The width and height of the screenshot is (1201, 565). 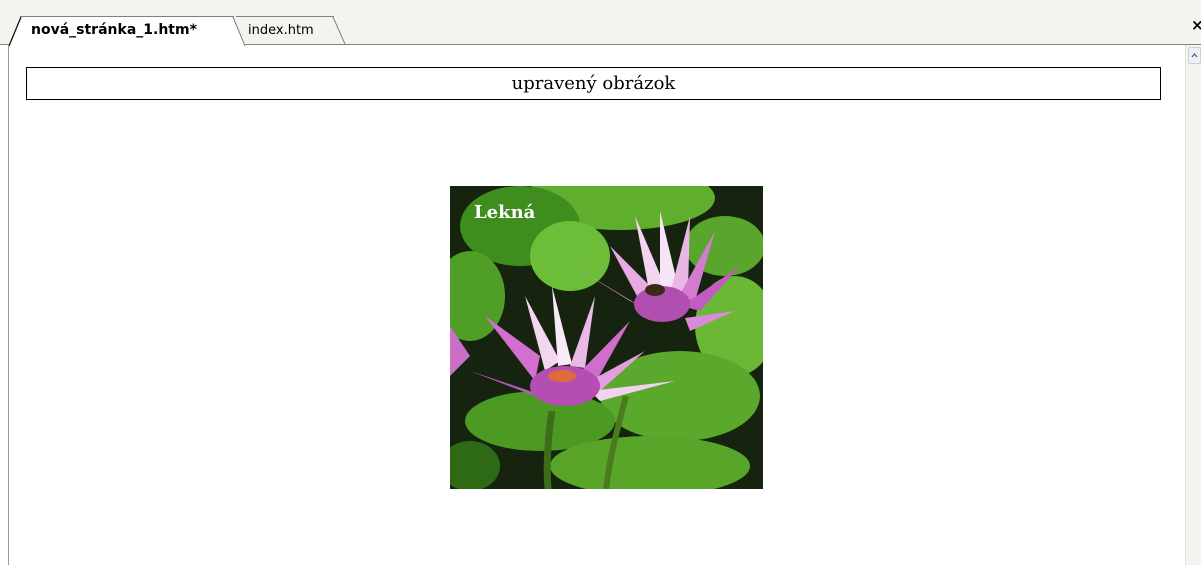 I want to click on water-lily-image: Lekná, so click(x=606, y=337).